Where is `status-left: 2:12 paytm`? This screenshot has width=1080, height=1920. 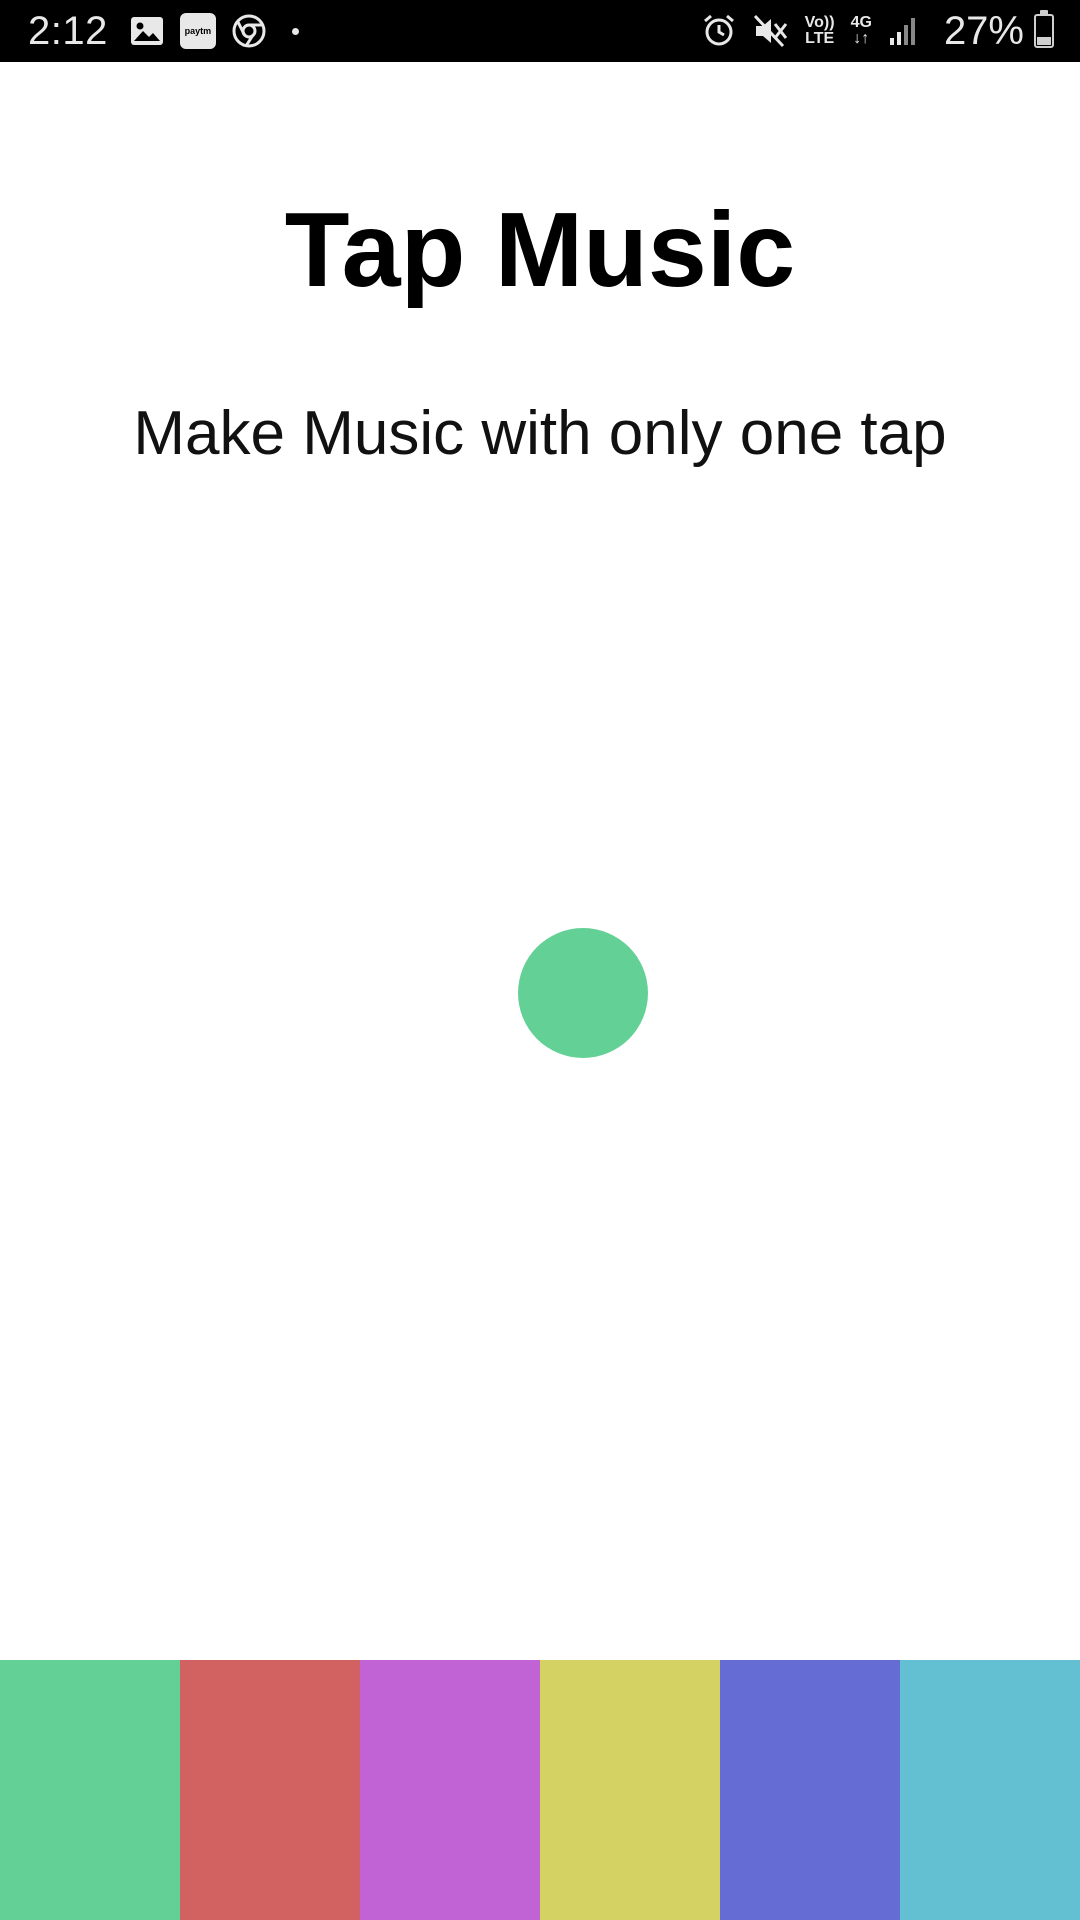
status-left: 2:12 paytm is located at coordinates (163, 31).